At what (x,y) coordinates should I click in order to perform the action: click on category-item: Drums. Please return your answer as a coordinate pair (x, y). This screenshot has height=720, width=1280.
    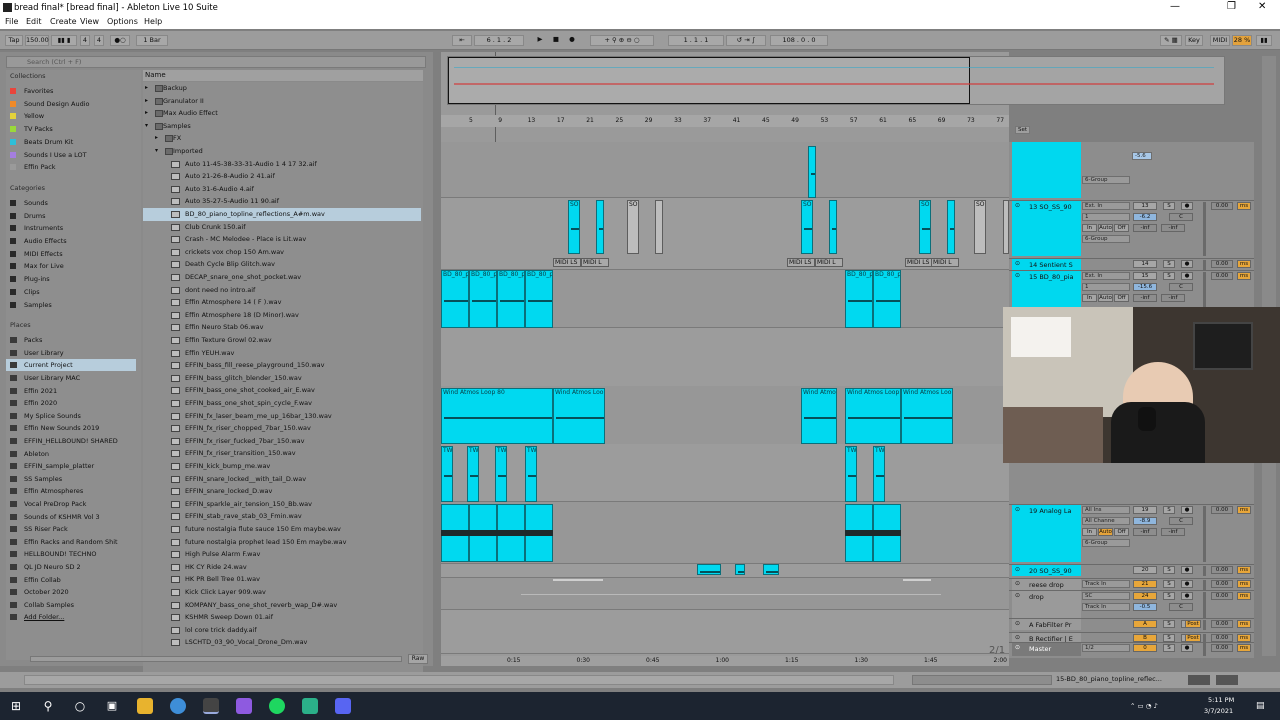
    Looking at the image, I should click on (75, 216).